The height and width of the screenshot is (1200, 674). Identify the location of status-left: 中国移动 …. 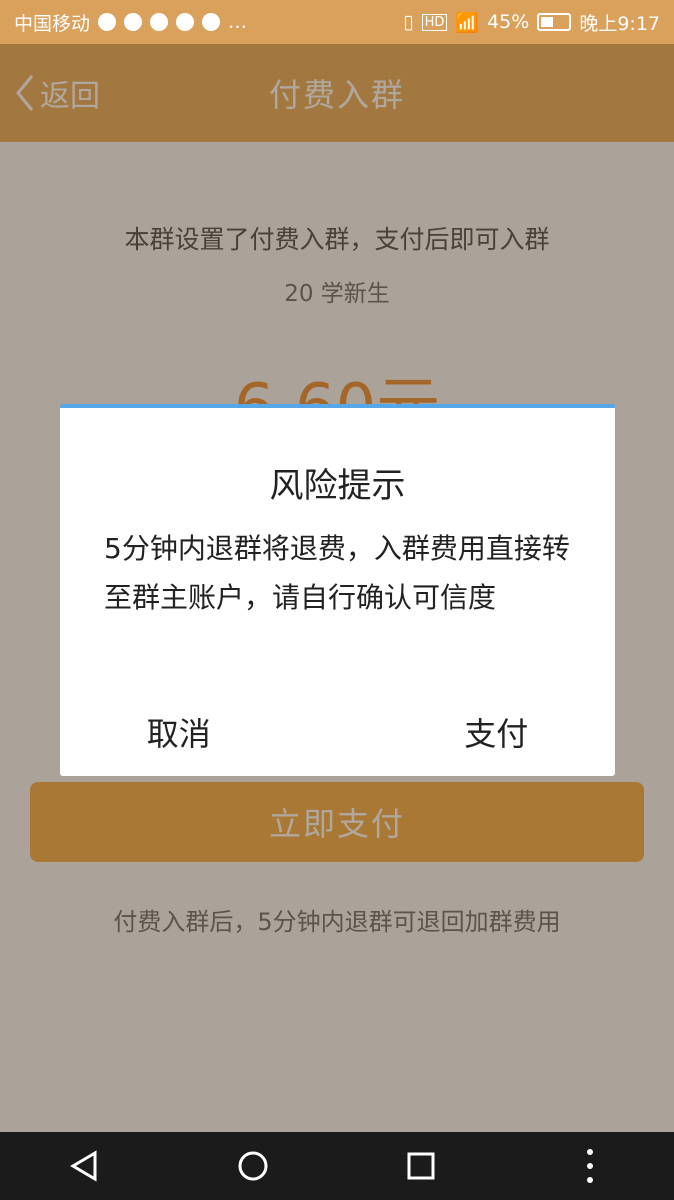
(130, 22).